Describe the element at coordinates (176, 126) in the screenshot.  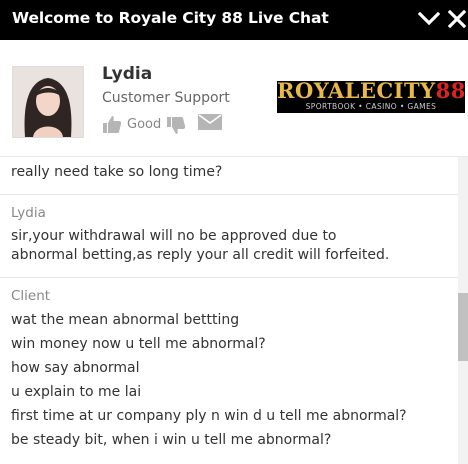
I see `thumbs-down-icon` at that location.